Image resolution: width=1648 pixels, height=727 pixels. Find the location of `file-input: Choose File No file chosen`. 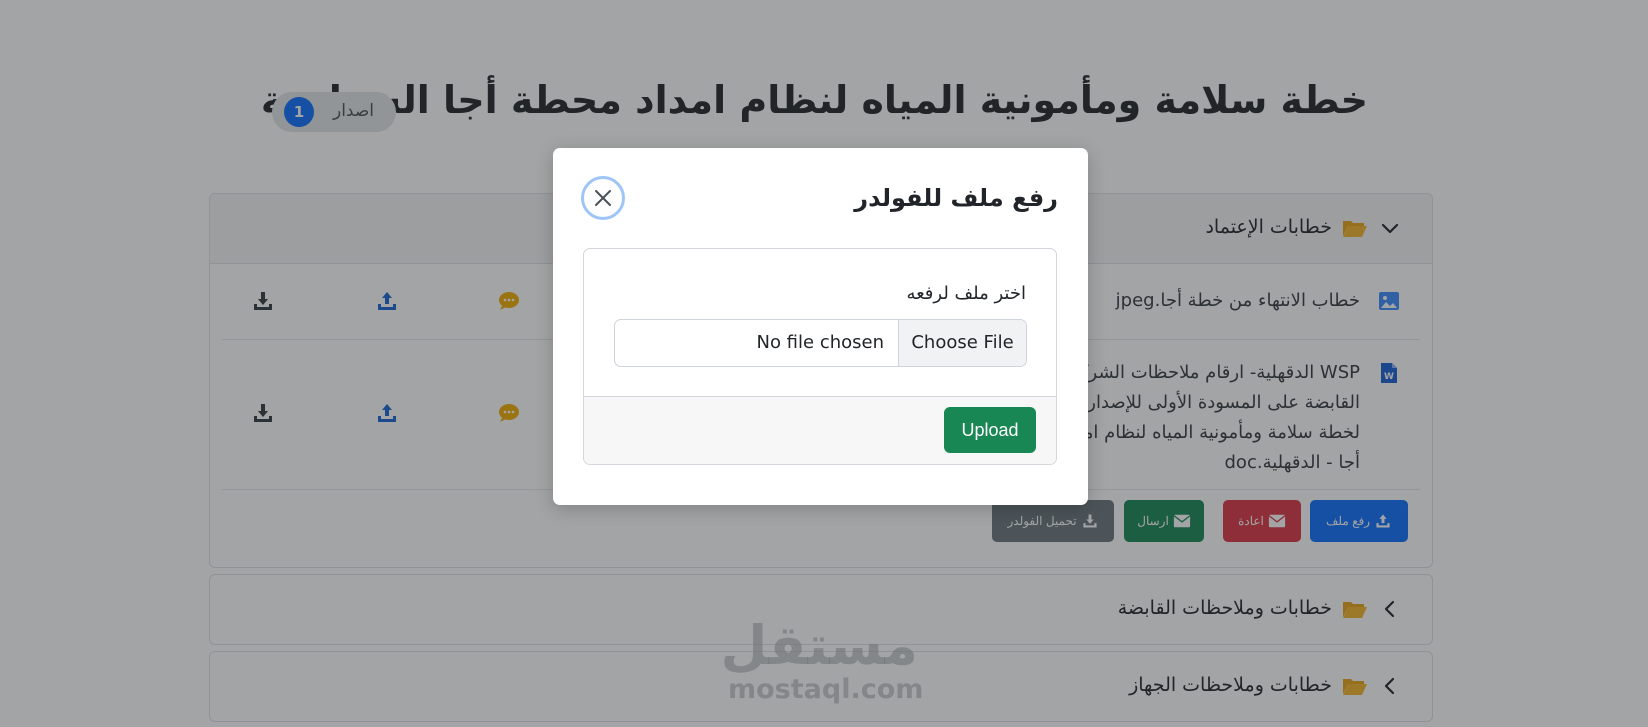

file-input: Choose File No file chosen is located at coordinates (820, 343).